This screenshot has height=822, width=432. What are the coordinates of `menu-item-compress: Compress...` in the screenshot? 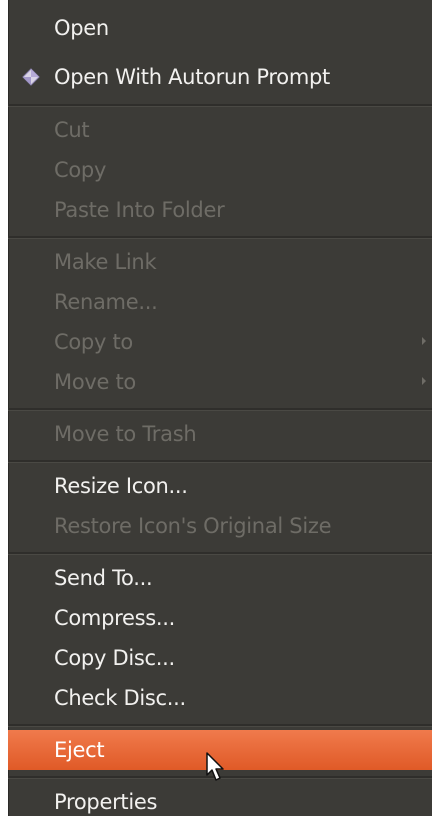 It's located at (220, 618).